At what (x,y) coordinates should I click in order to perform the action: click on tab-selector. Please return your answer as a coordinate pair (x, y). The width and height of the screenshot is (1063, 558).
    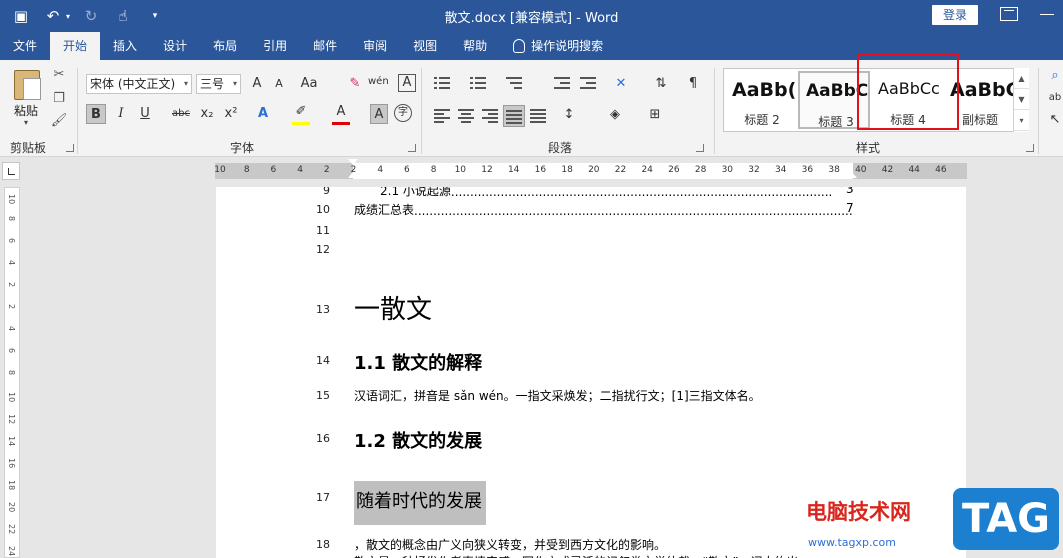
    Looking at the image, I should click on (11, 171).